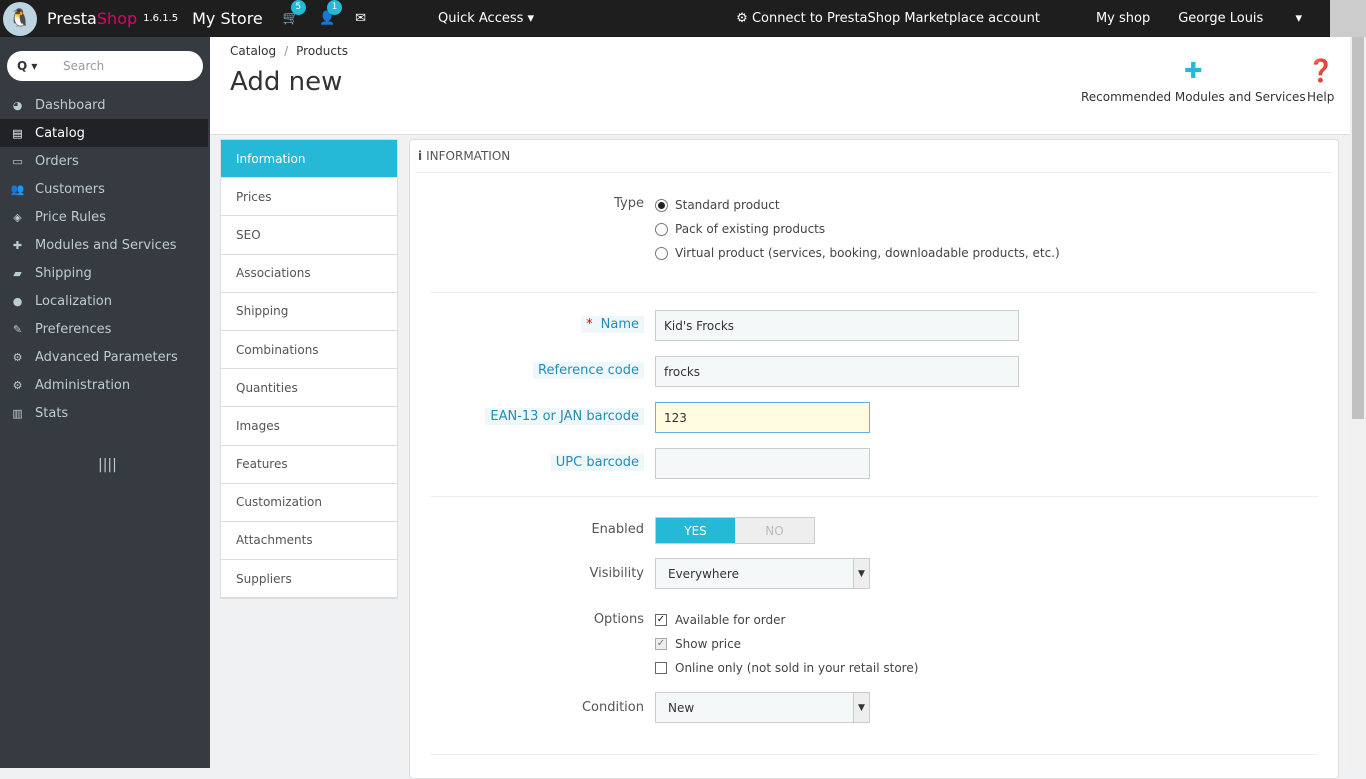  What do you see at coordinates (105, 66) in the screenshot?
I see `search-input: Q ▾ Search` at bounding box center [105, 66].